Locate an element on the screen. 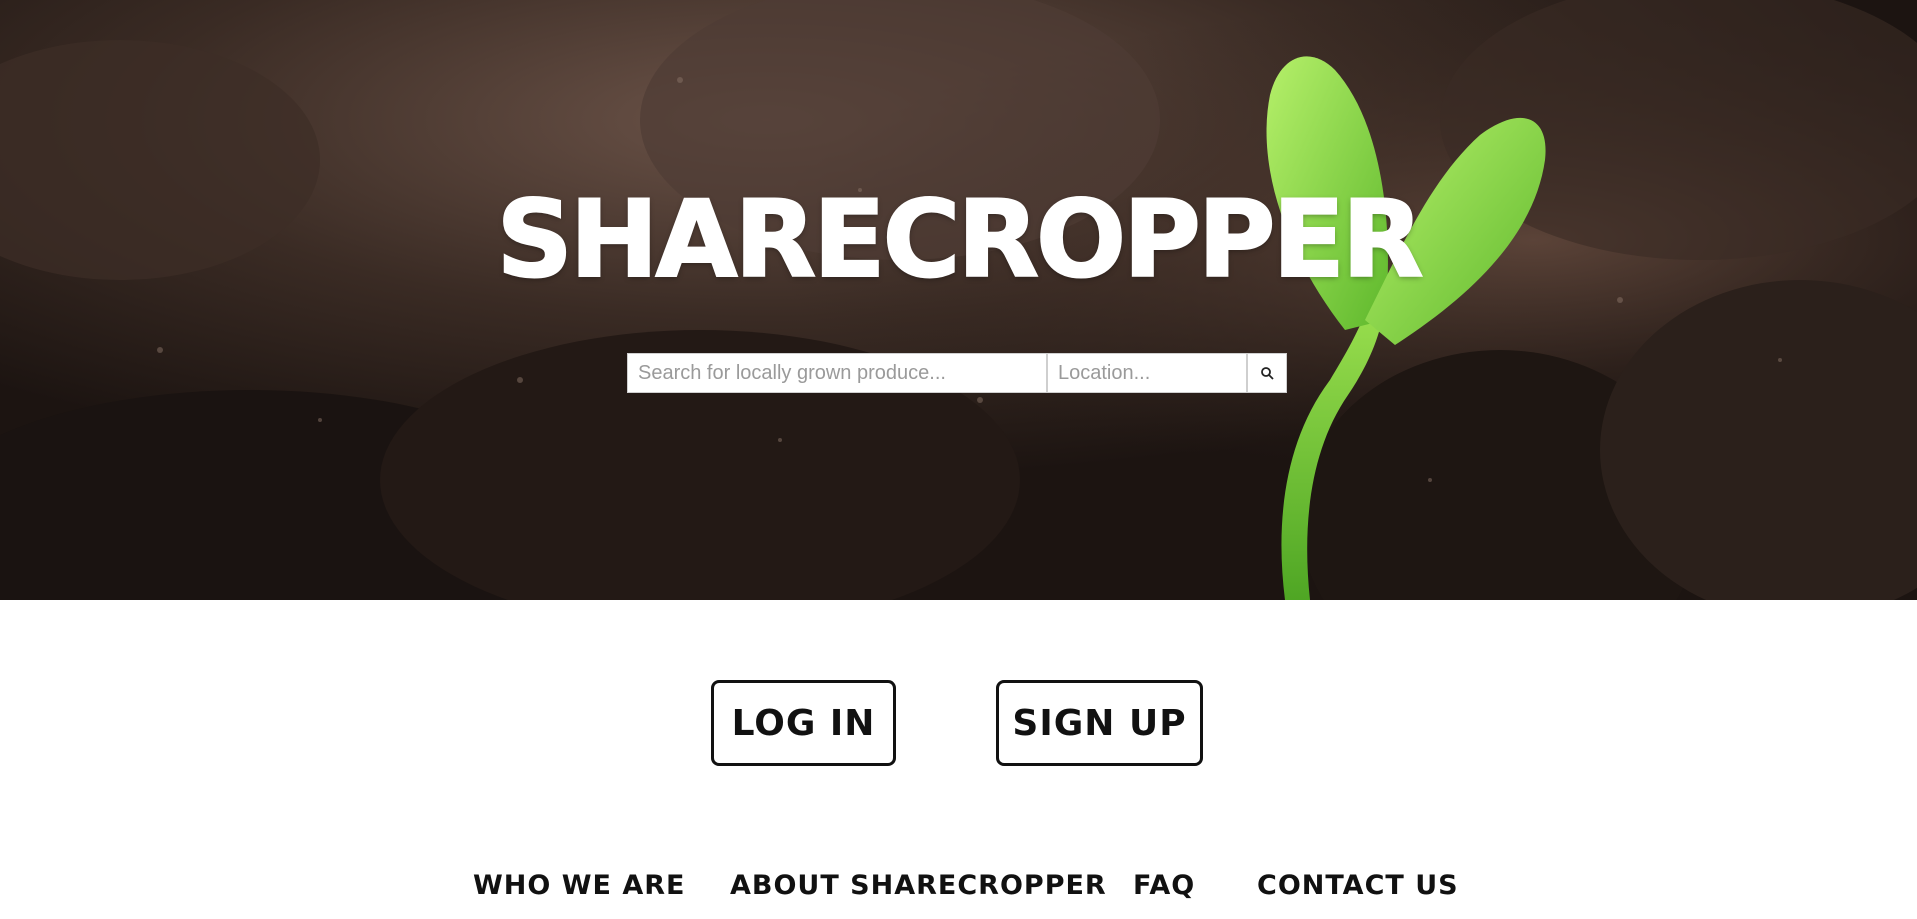 This screenshot has height=919, width=1917. produce-search-input is located at coordinates (837, 373).